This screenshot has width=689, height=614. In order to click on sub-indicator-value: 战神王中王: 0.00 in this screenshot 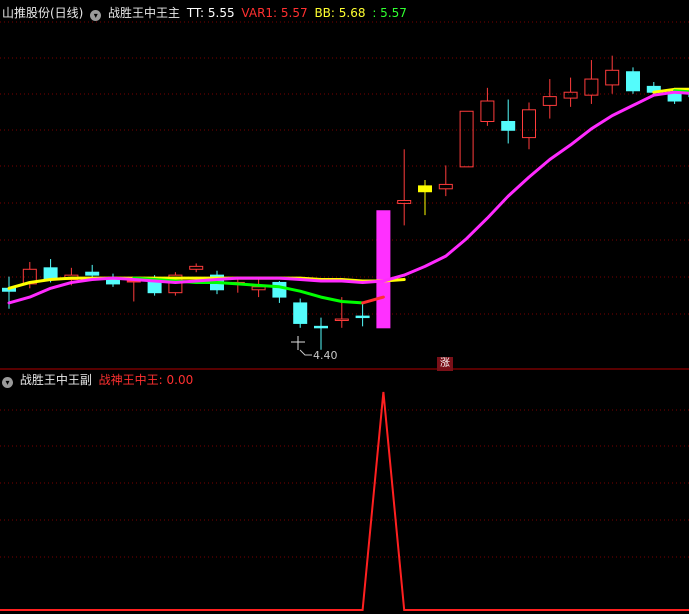, I will do `click(146, 380)`.